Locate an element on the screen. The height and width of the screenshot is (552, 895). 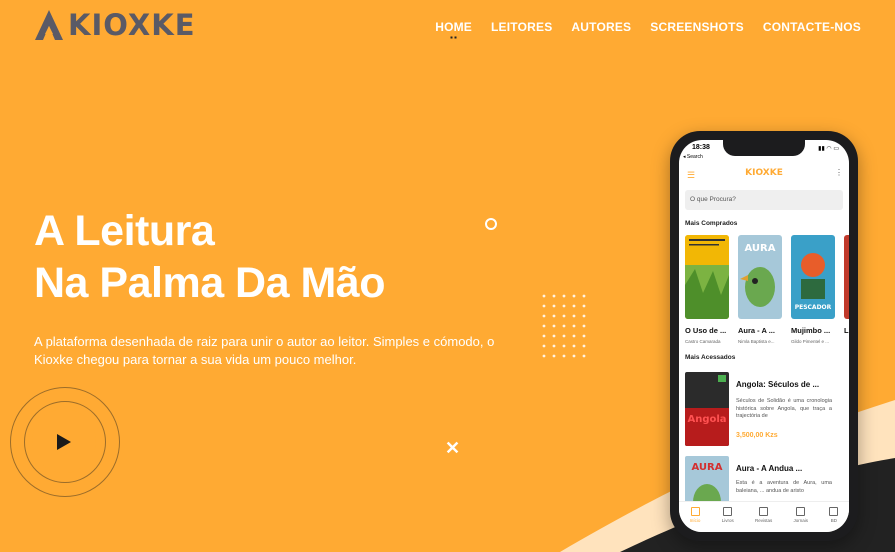
tab-livros: Livros is located at coordinates (728, 517).